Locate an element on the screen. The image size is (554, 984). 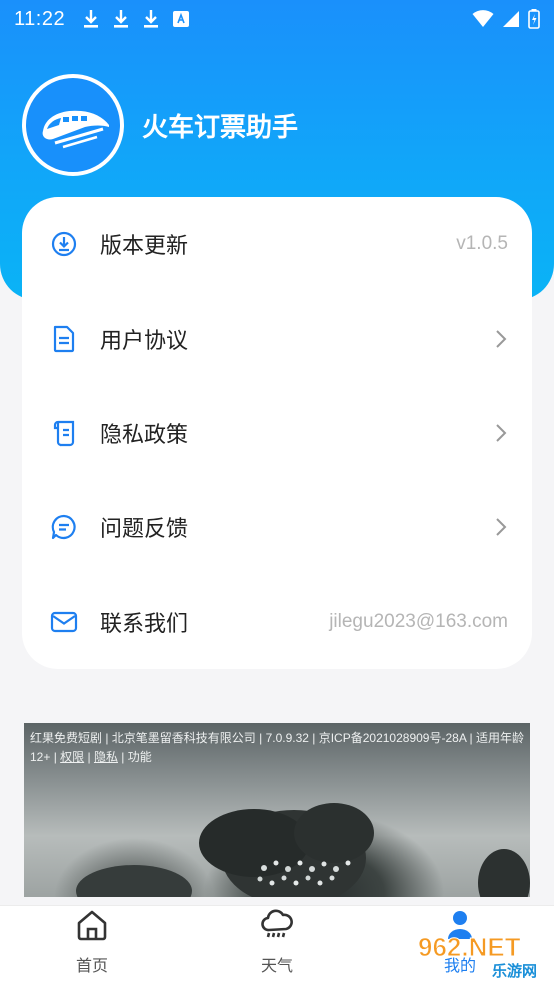
mail-icon is located at coordinates (64, 622).